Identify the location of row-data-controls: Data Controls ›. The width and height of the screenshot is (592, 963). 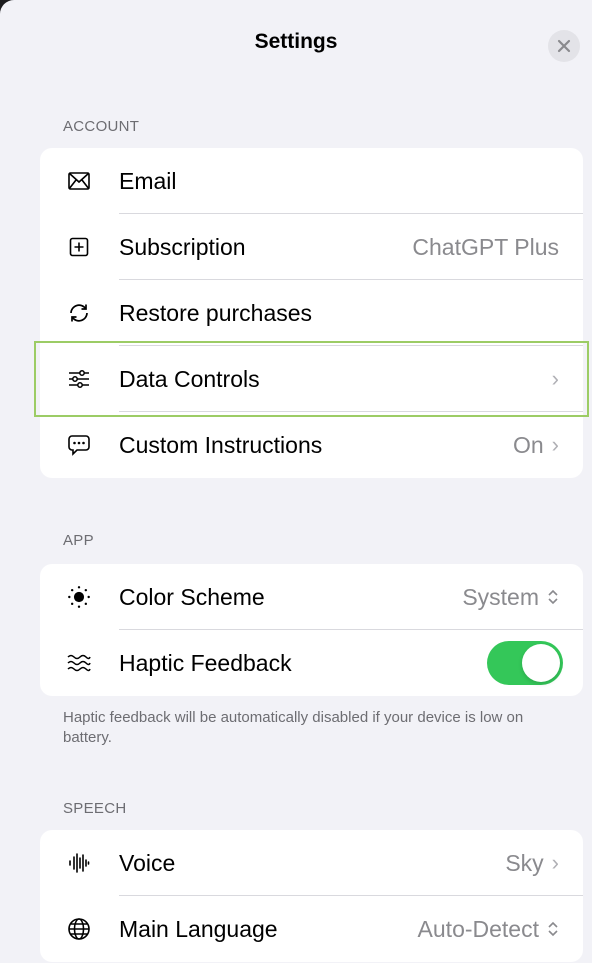
(311, 379).